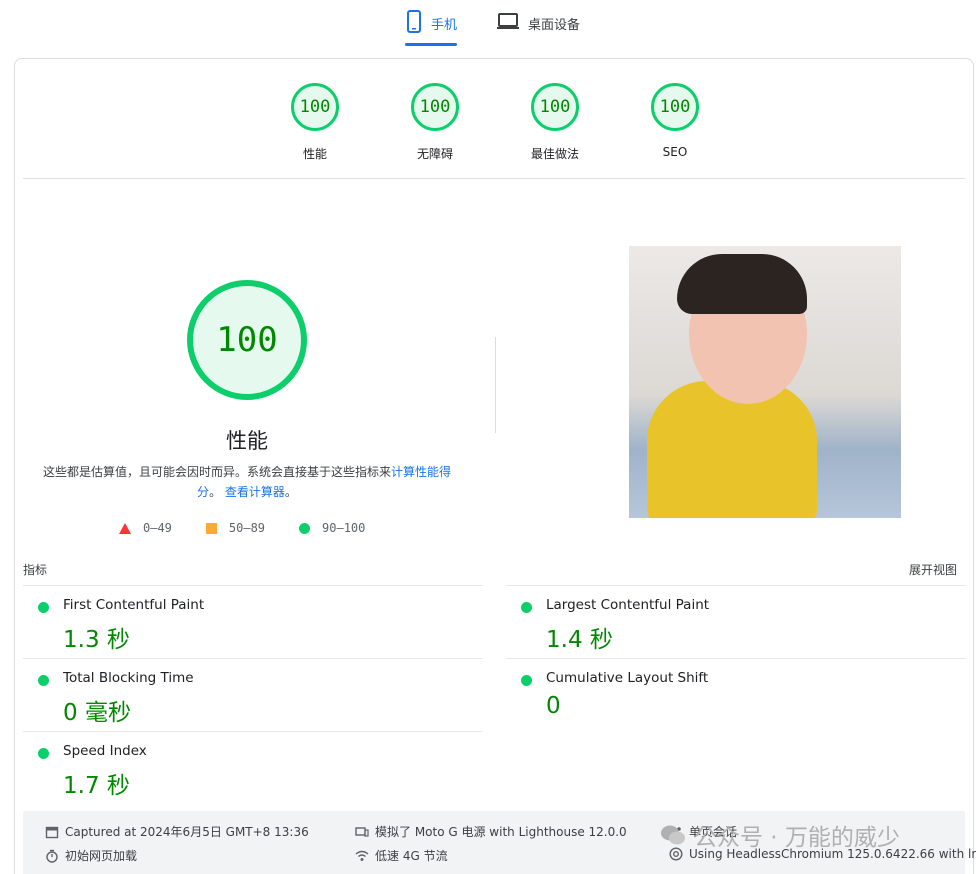 The height and width of the screenshot is (874, 976). I want to click on score-legend: 0–49 50–89 90–100, so click(242, 528).